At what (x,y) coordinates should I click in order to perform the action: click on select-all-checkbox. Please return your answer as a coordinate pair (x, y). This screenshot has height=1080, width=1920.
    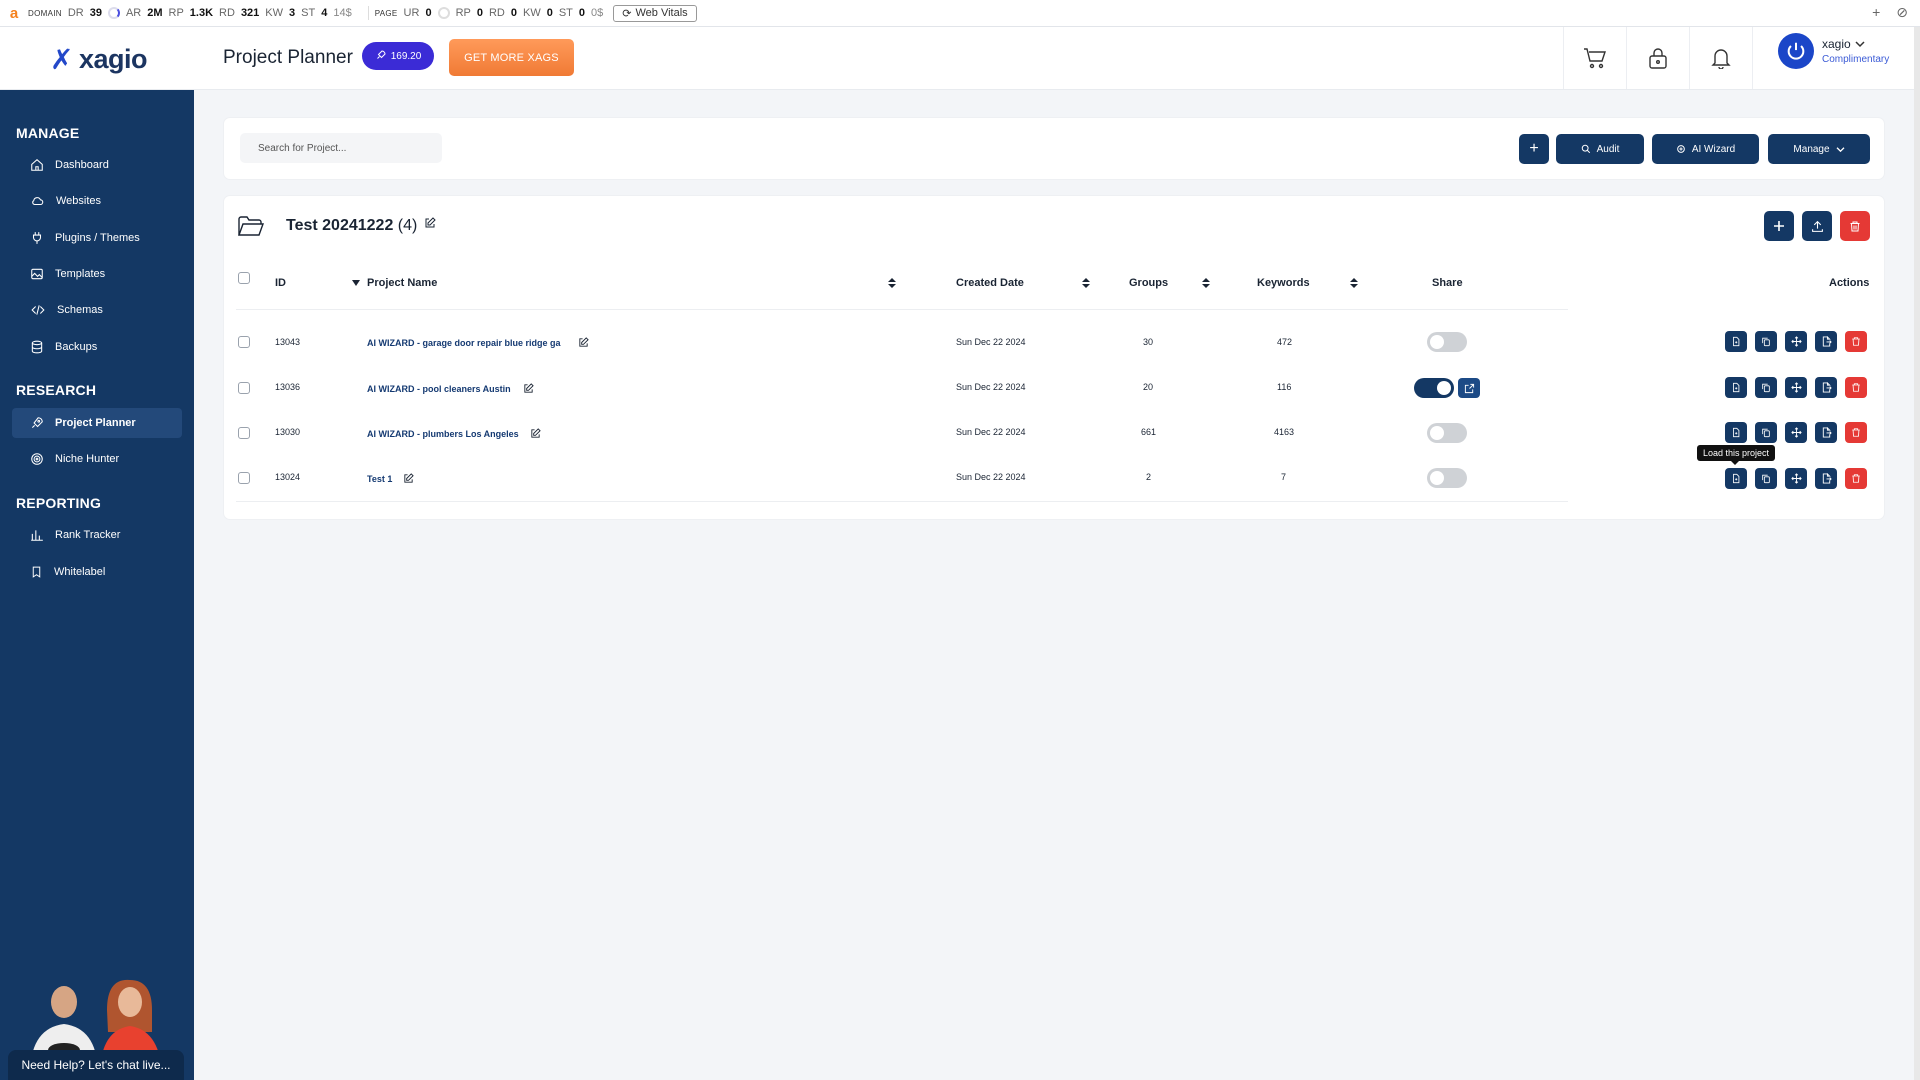
    Looking at the image, I should click on (244, 278).